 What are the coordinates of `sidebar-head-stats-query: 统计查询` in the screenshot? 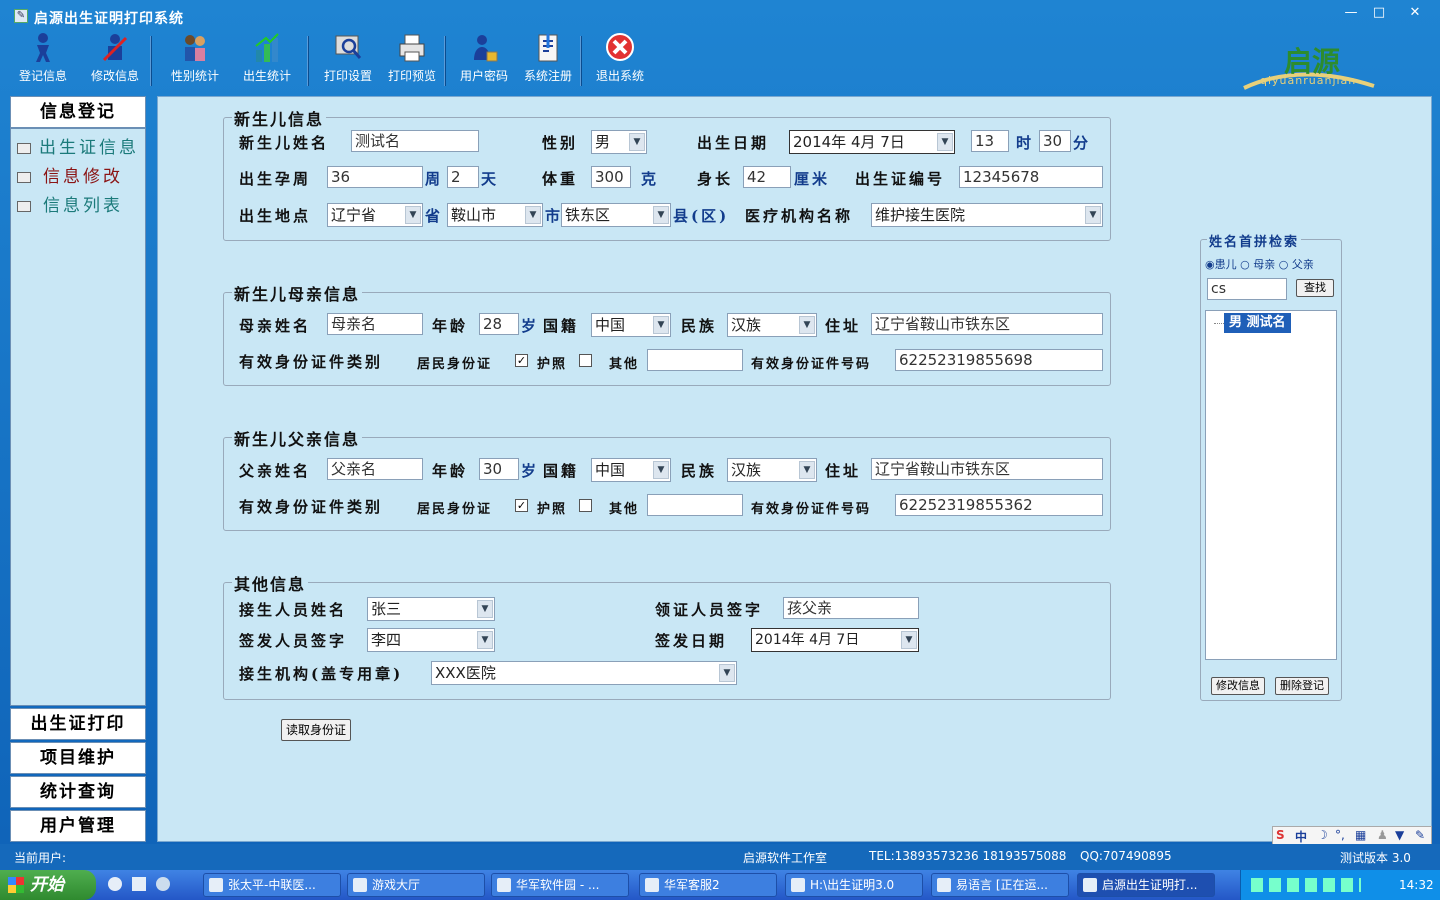 It's located at (78, 792).